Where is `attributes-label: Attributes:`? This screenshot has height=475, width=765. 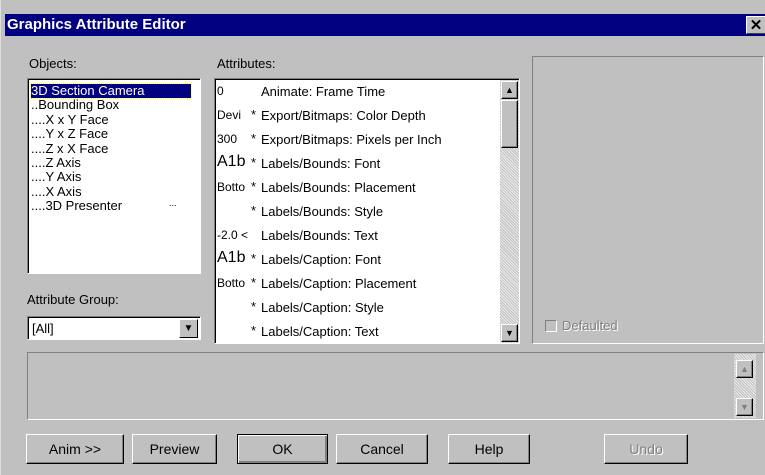 attributes-label: Attributes: is located at coordinates (246, 63).